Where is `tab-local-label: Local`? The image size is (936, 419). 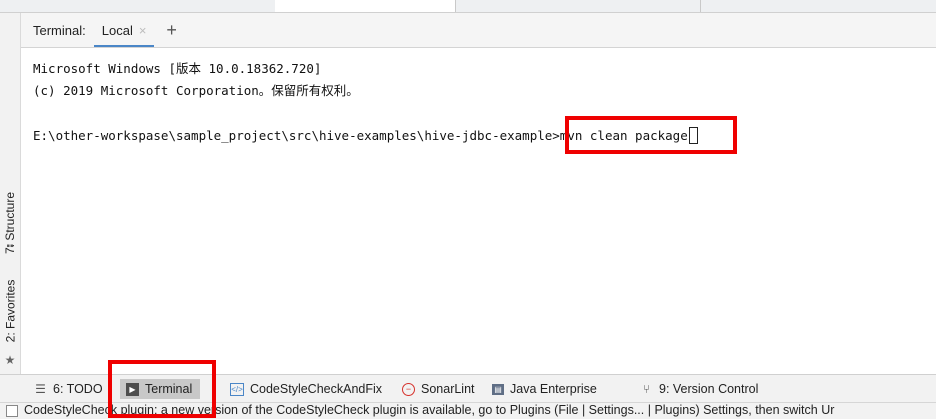 tab-local-label: Local is located at coordinates (117, 30).